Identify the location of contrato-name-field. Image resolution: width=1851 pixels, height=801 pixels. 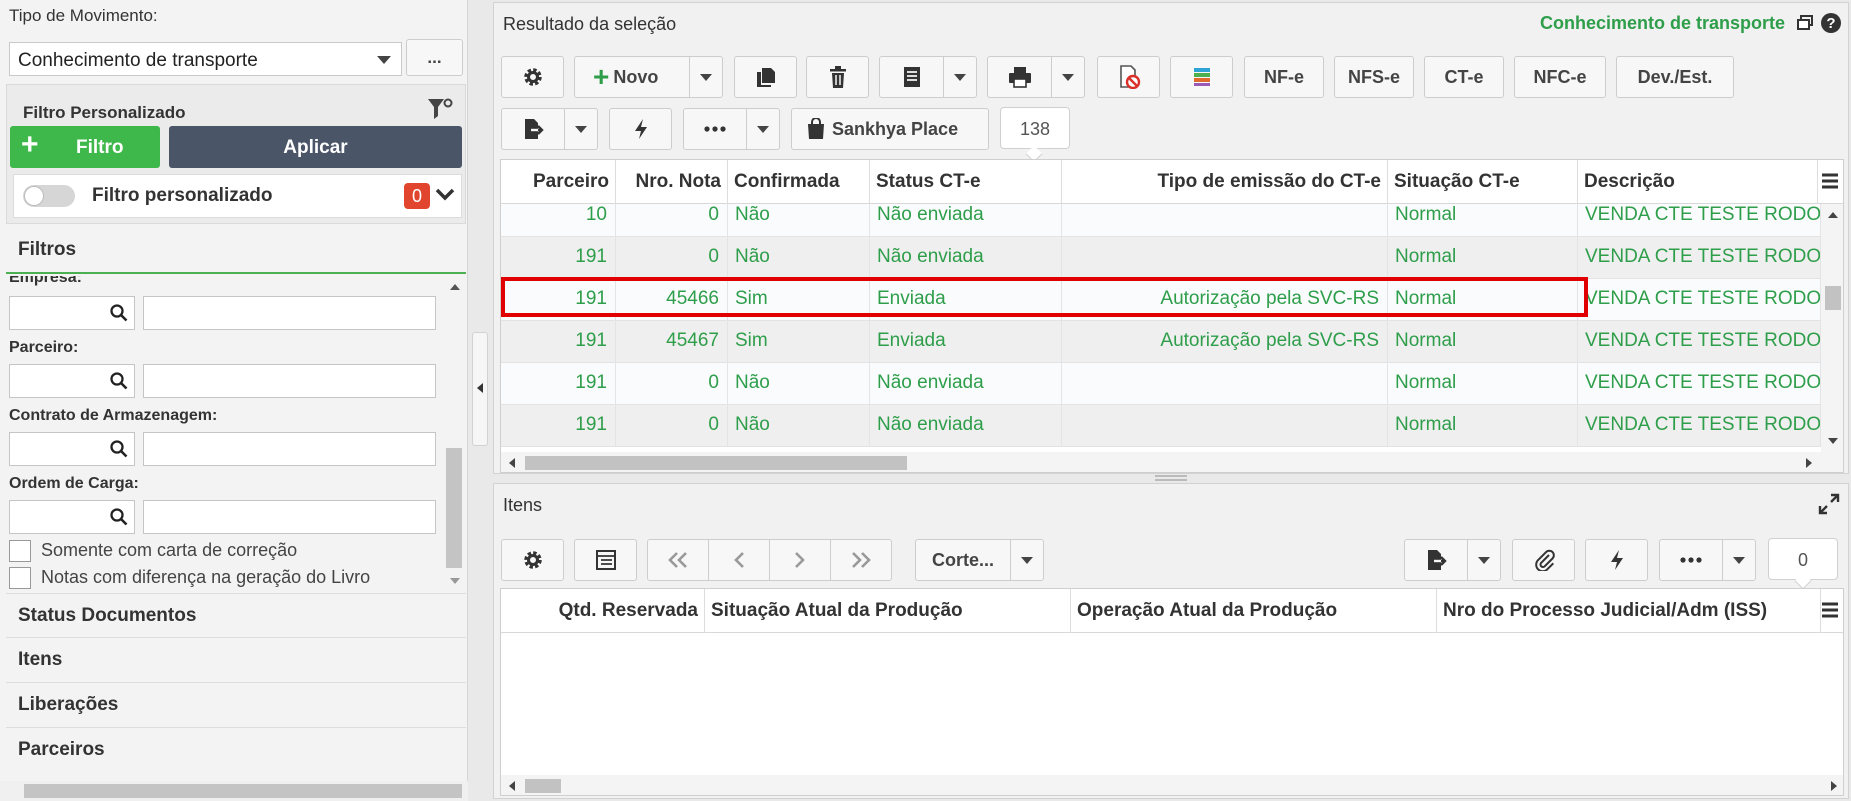
(289, 449).